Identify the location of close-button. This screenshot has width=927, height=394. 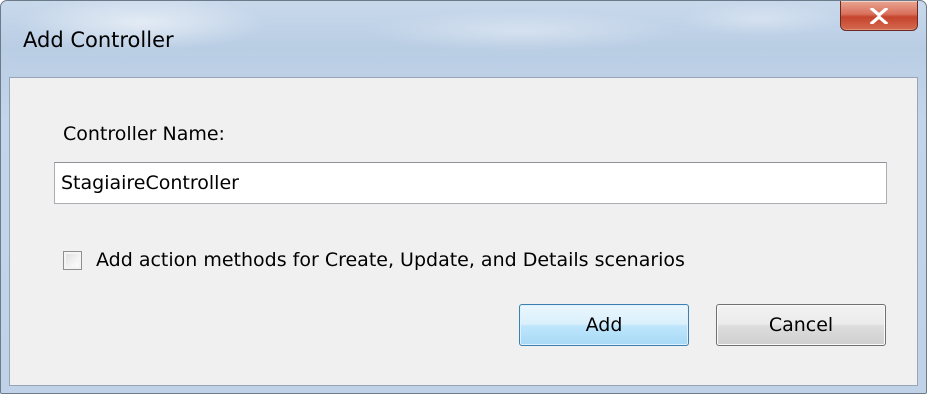
(879, 16).